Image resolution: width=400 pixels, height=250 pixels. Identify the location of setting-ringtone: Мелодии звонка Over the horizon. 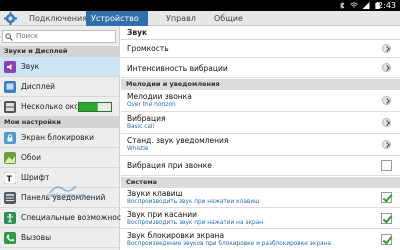
(260, 101).